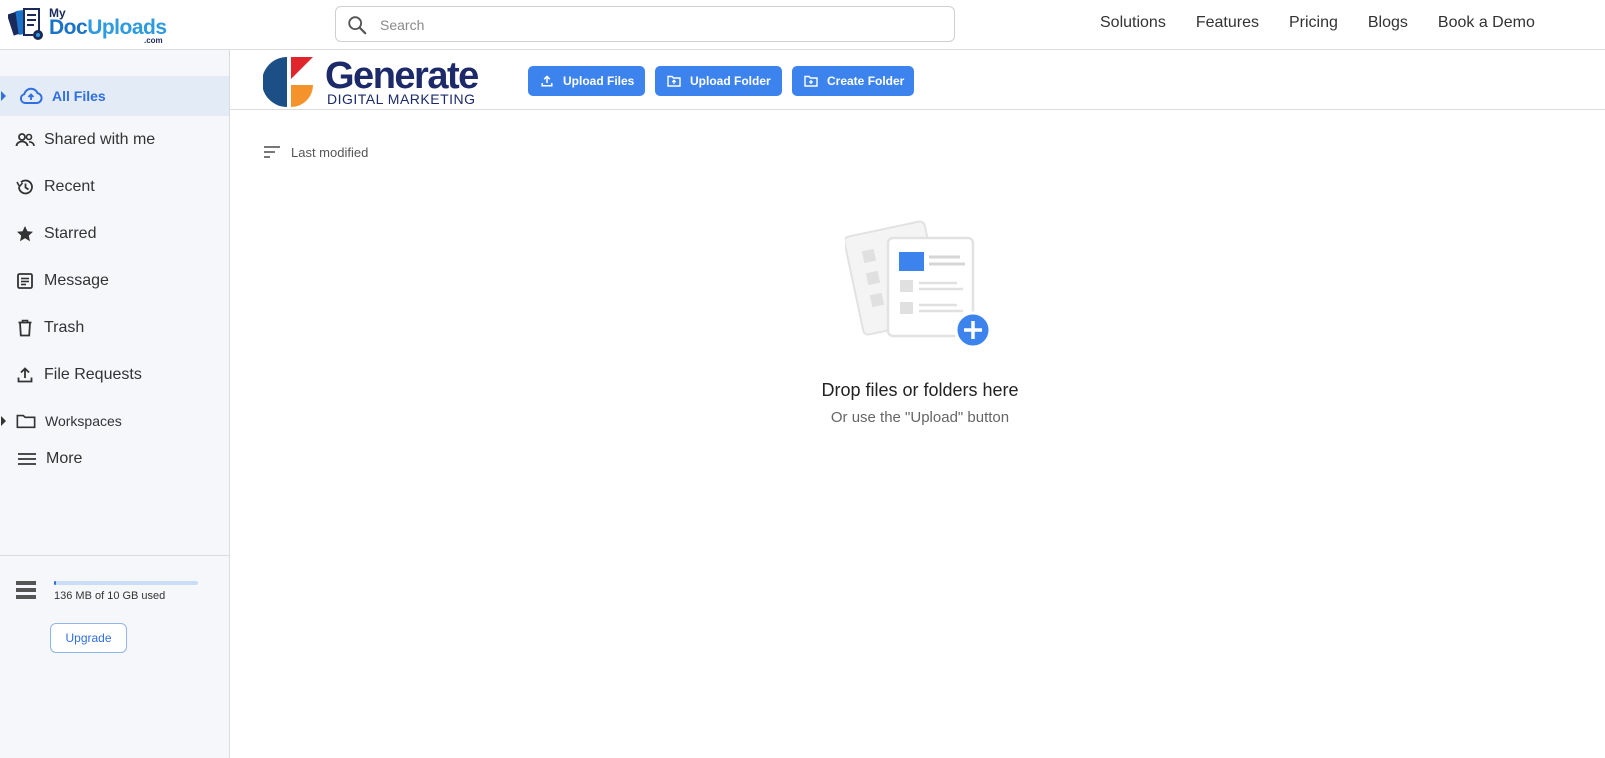  I want to click on sidebar-item-shared: Shared with me, so click(114, 140).